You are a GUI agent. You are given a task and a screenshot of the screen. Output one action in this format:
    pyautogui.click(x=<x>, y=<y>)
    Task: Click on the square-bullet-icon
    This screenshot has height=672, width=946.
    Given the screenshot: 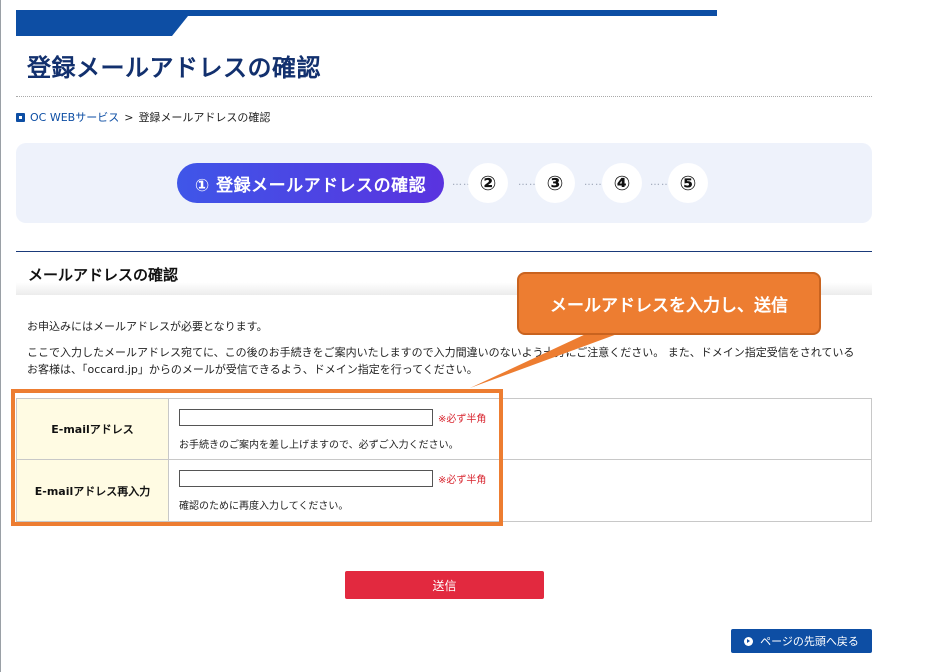 What is the action you would take?
    pyautogui.click(x=20, y=117)
    